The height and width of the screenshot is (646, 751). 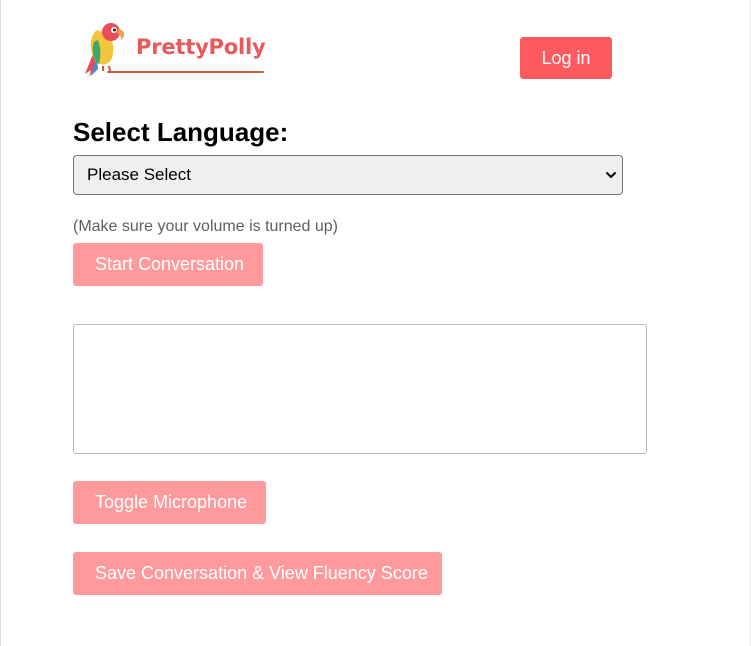 I want to click on language-select: Please Select, so click(x=348, y=175).